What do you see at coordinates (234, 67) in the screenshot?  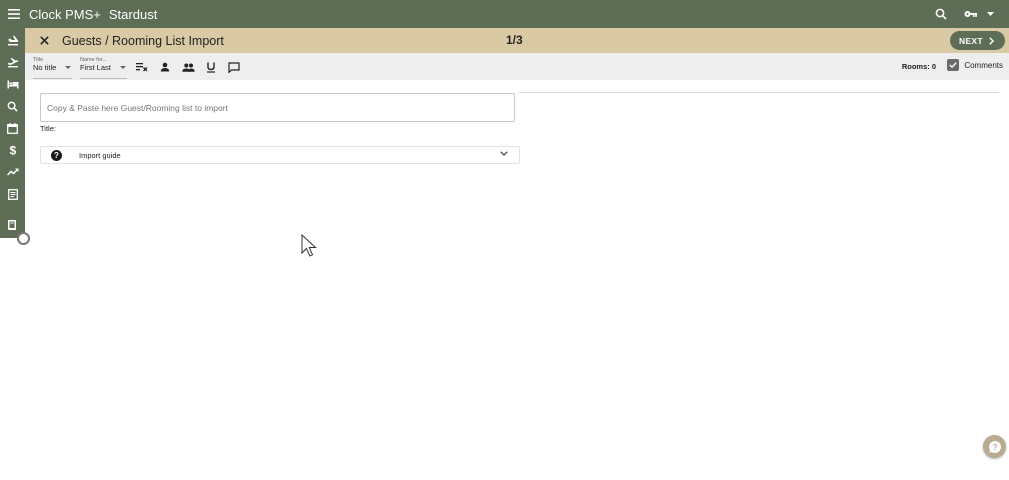 I see `comment-icon` at bounding box center [234, 67].